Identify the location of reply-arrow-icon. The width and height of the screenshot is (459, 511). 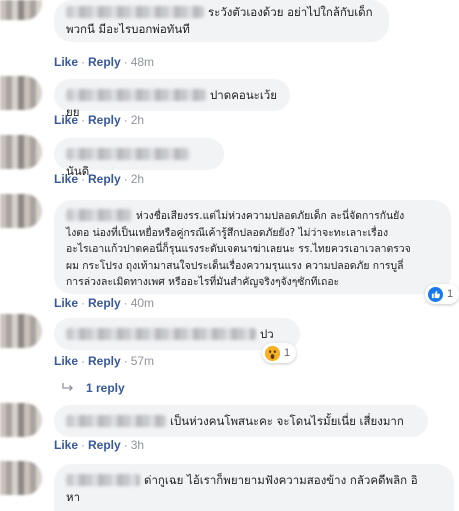
(68, 388).